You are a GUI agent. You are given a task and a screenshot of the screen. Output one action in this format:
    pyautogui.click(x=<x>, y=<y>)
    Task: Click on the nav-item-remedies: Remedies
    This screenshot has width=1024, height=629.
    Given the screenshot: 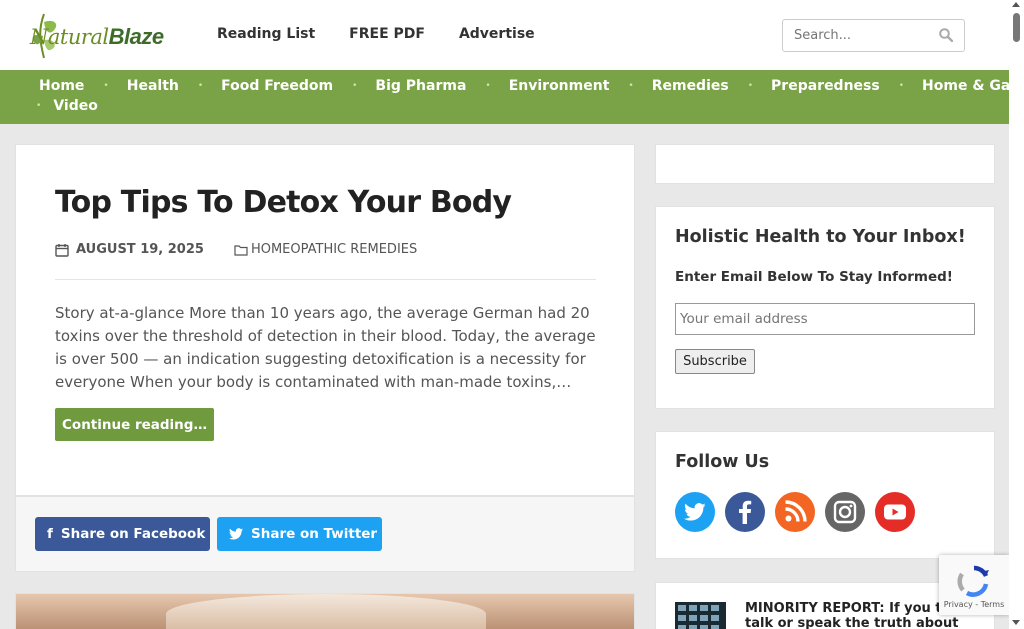 What is the action you would take?
    pyautogui.click(x=690, y=86)
    